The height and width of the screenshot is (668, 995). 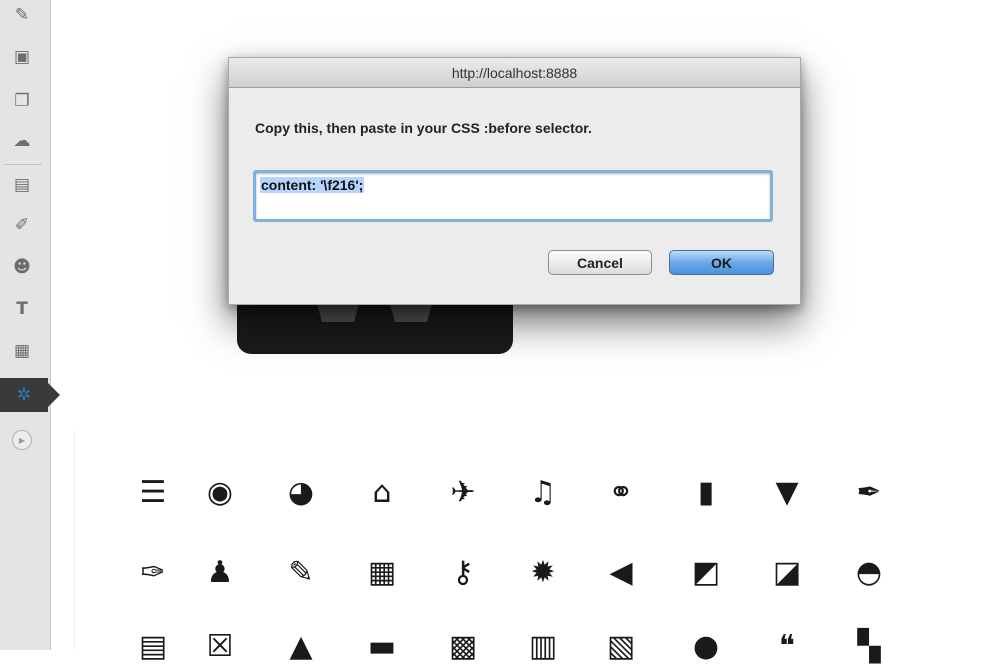 I want to click on wrench-icon: ✎, so click(x=301, y=573).